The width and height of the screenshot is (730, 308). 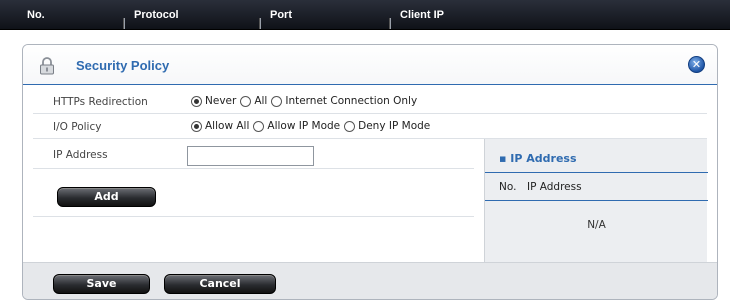 I want to click on save-button: Save, so click(x=101, y=284).